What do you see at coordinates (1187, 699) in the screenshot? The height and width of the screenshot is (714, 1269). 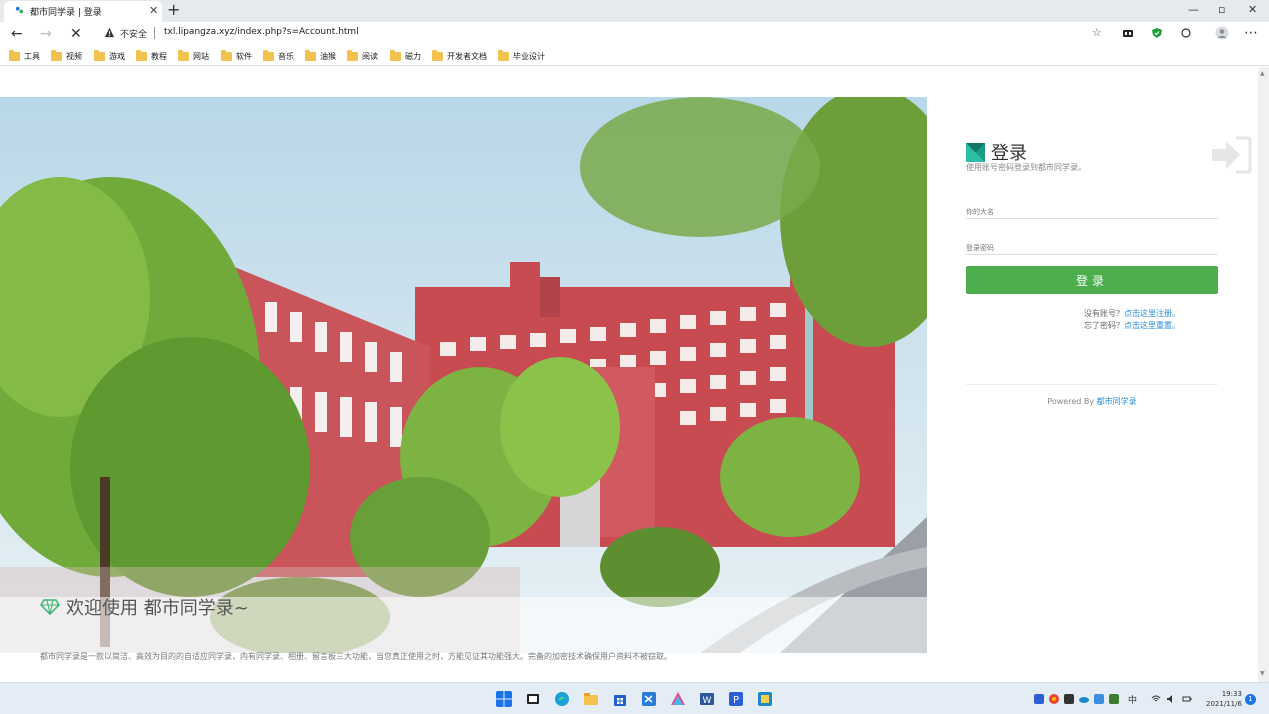 I see `battery-icon` at bounding box center [1187, 699].